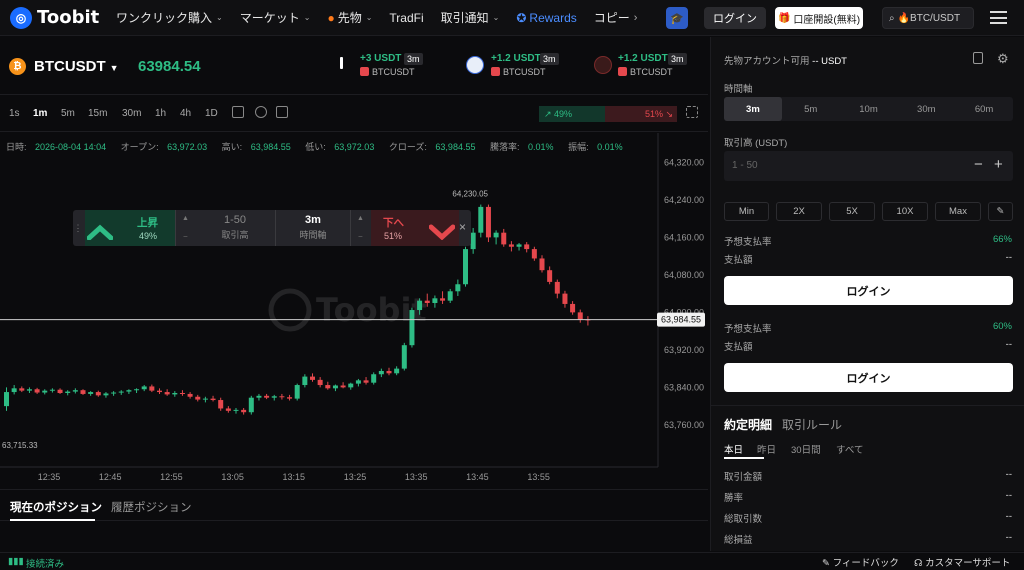 This screenshot has height=570, width=1024. What do you see at coordinates (868, 290) in the screenshot?
I see `login-up-button: ログイン` at bounding box center [868, 290].